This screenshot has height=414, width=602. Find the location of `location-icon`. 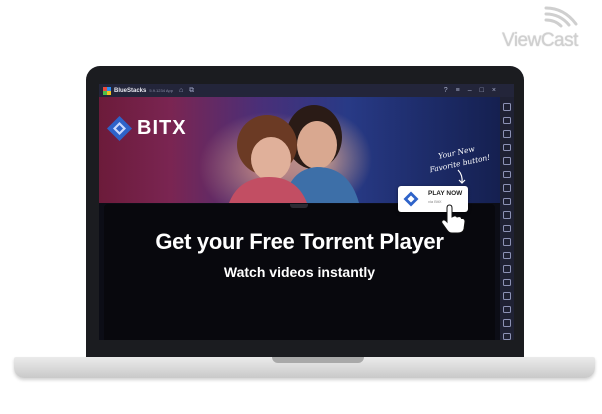

location-icon is located at coordinates (507, 282).